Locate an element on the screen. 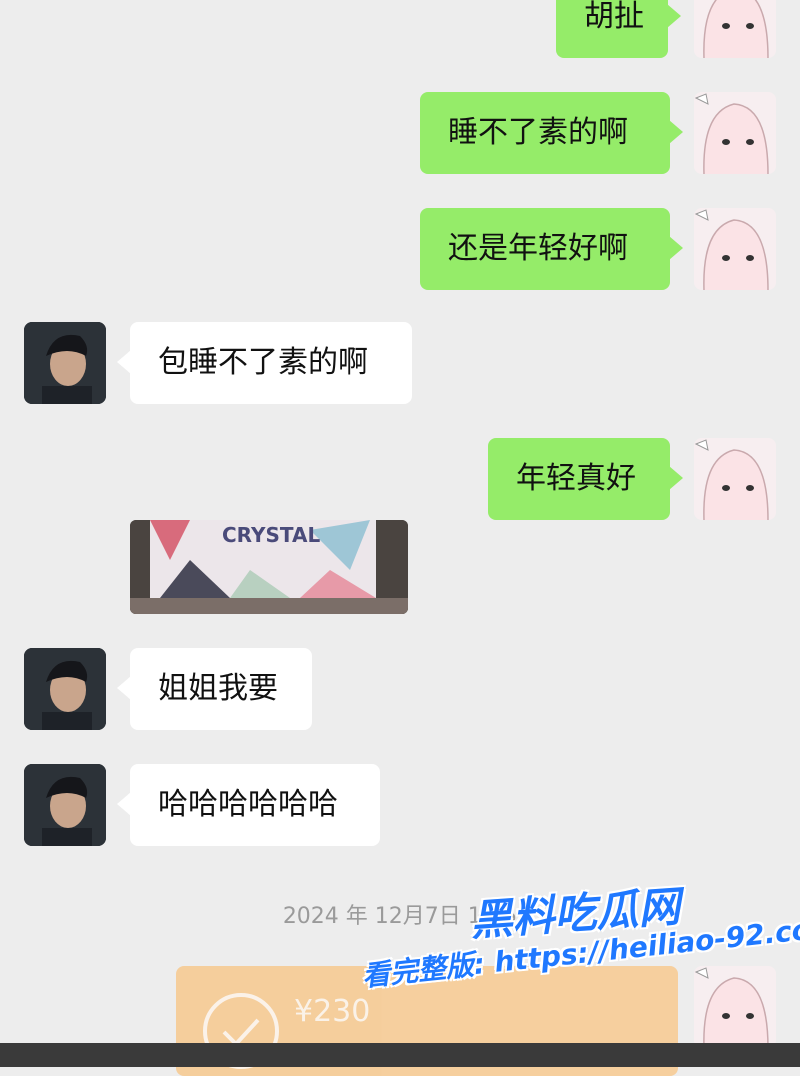 The height and width of the screenshot is (1076, 800). message-bubble: 年轻真好 is located at coordinates (585, 479).